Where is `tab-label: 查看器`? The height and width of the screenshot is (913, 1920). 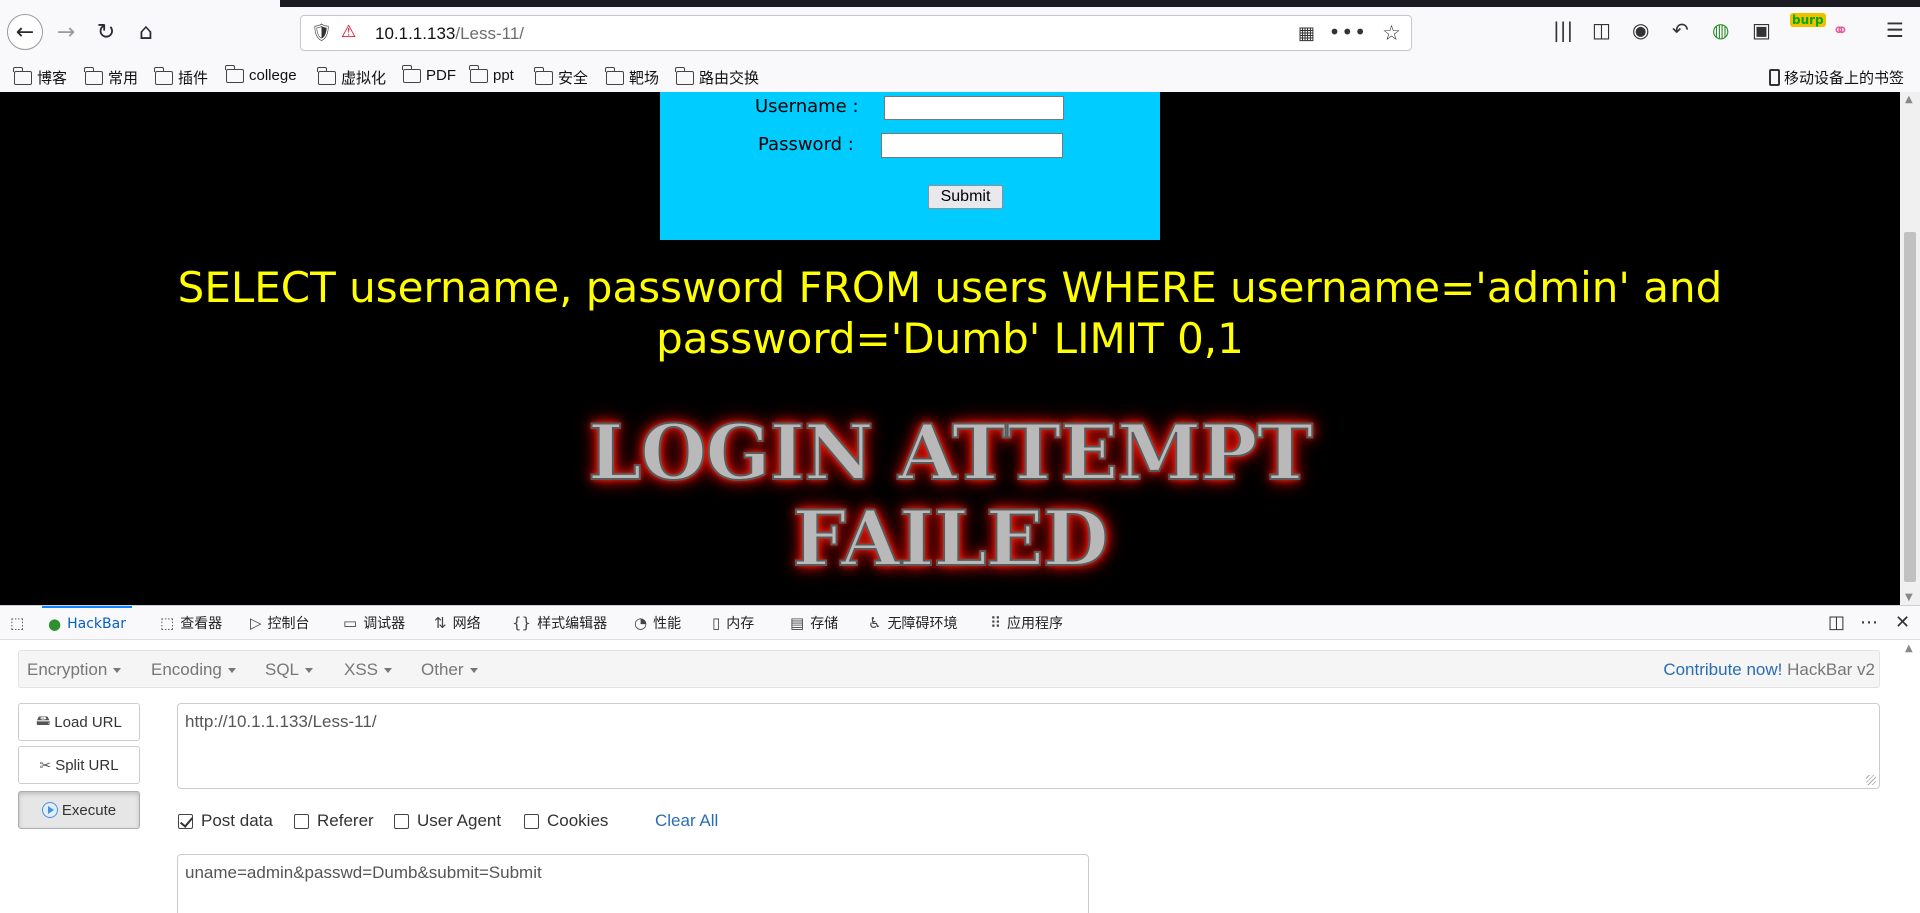
tab-label: 查看器 is located at coordinates (201, 624).